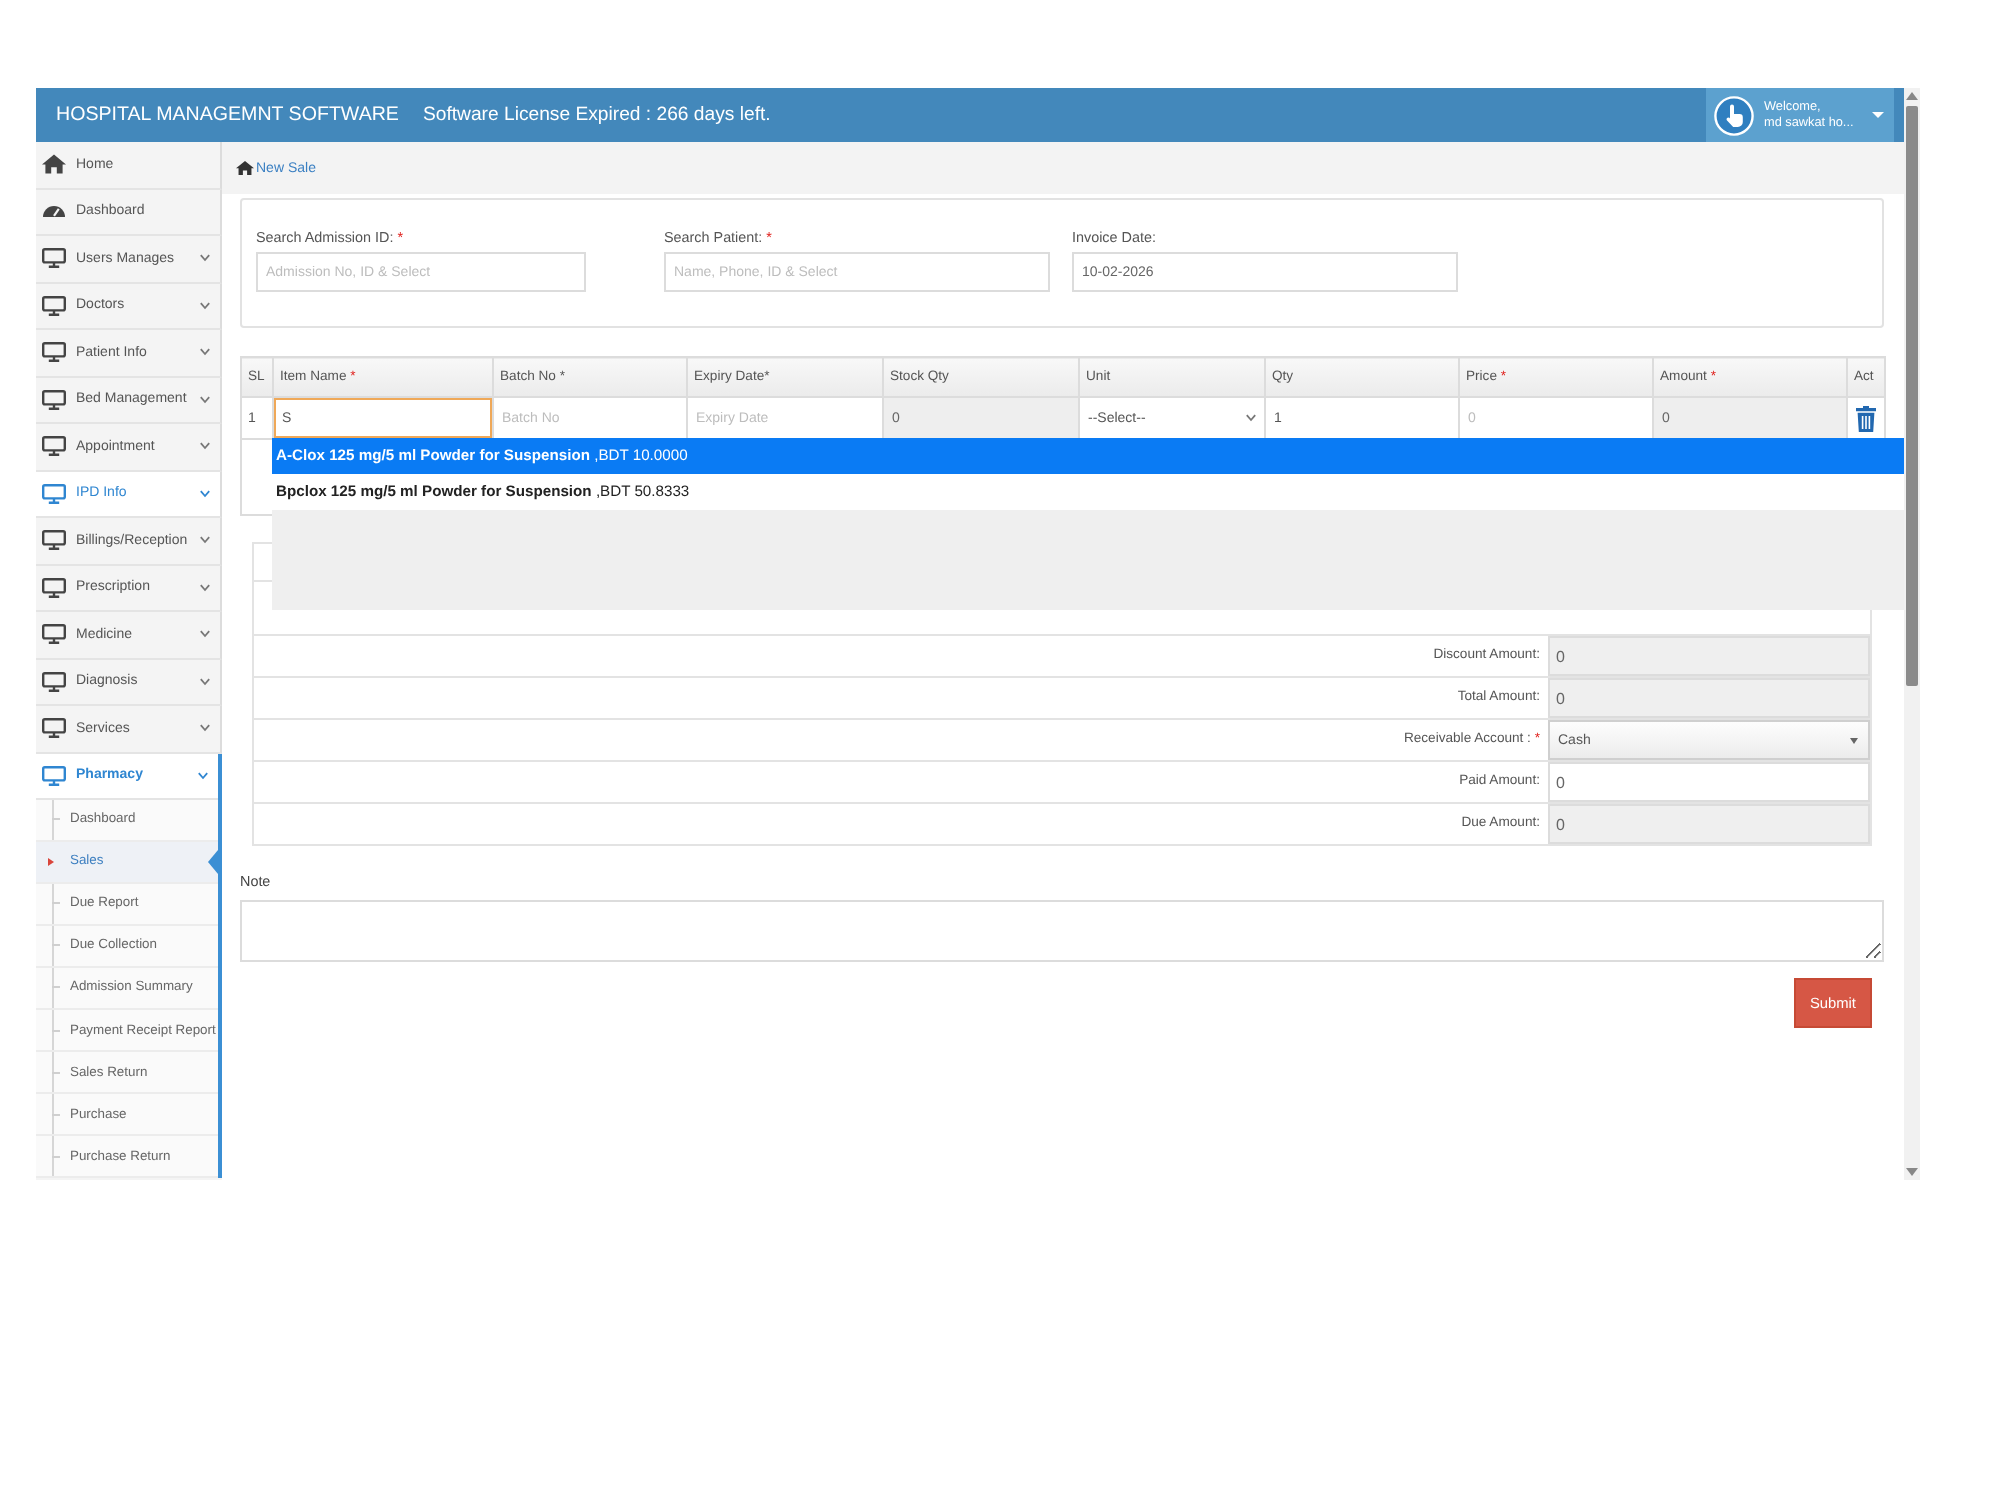 The width and height of the screenshot is (2000, 1500). I want to click on license-notice: Software License Expired : 266 days left., so click(596, 115).